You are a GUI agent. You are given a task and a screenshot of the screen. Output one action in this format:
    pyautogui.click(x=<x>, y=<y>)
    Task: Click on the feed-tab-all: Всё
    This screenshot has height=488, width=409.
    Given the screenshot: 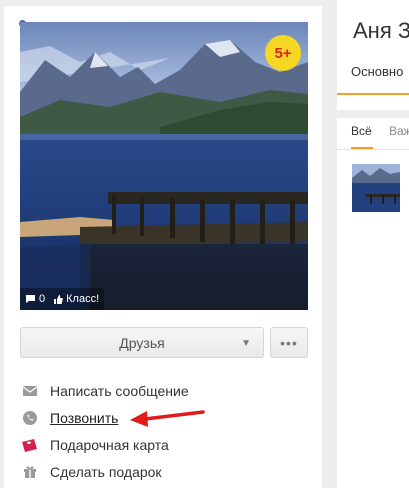 What is the action you would take?
    pyautogui.click(x=361, y=131)
    